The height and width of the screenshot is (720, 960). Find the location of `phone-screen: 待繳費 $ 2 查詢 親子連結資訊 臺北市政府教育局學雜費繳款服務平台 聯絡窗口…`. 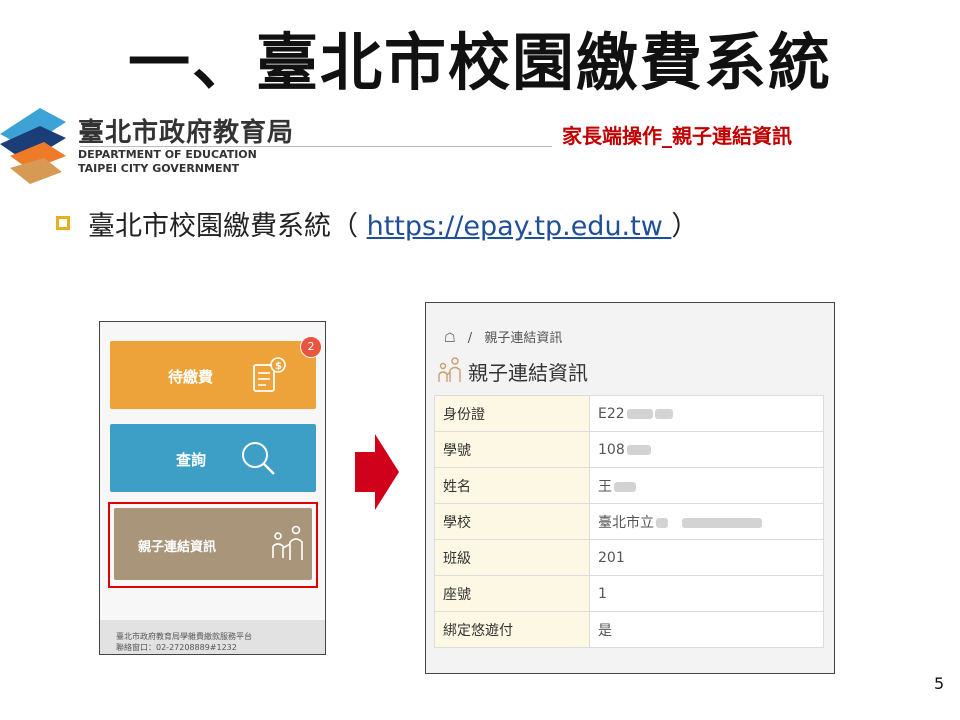

phone-screen: 待繳費 $ 2 查詢 親子連結資訊 臺北市政府教育局學雜費繳款服務平台 聯絡窗口… is located at coordinates (212, 488).